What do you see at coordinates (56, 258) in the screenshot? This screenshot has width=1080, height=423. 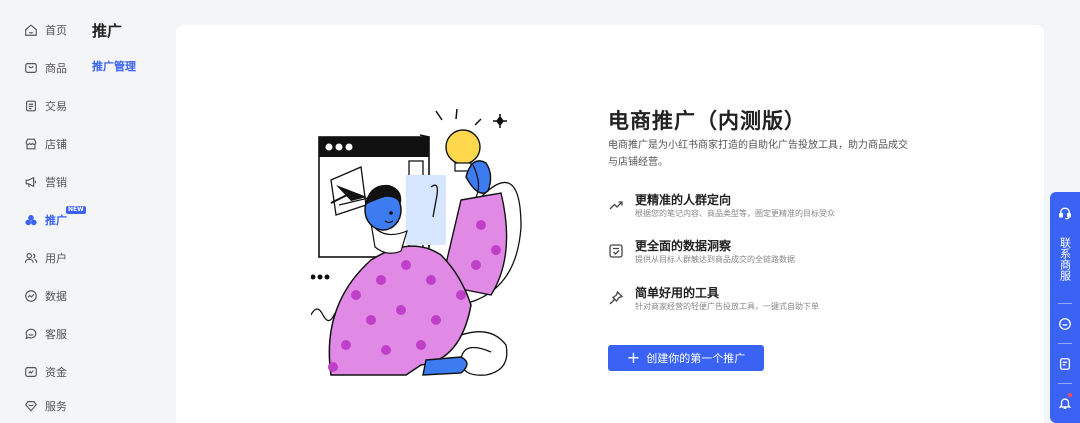 I see `nav-label: 用户` at bounding box center [56, 258].